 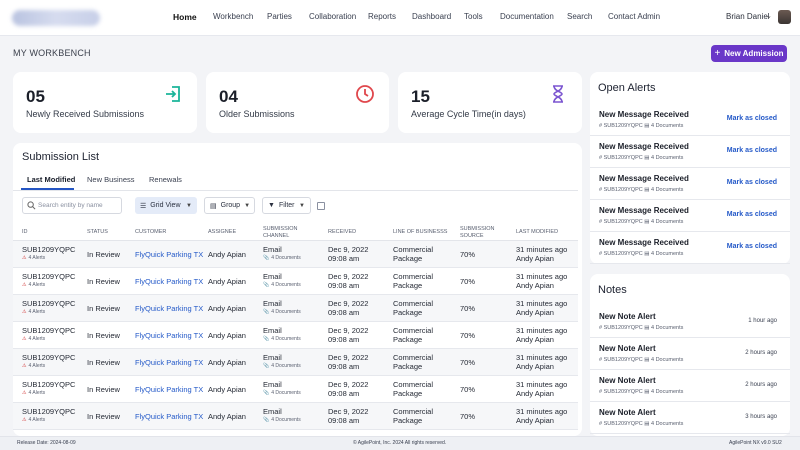 What do you see at coordinates (72, 205) in the screenshot?
I see `search-input: Search entity by name` at bounding box center [72, 205].